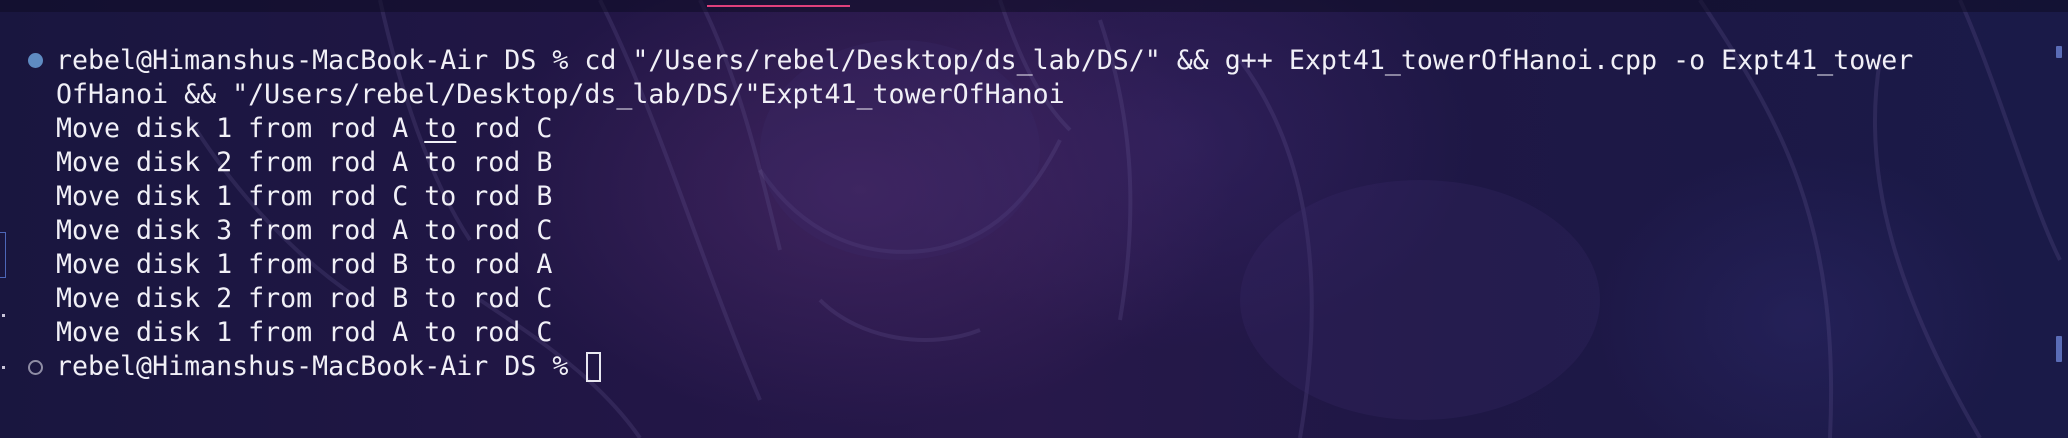  I want to click on text-cursor, so click(594, 367).